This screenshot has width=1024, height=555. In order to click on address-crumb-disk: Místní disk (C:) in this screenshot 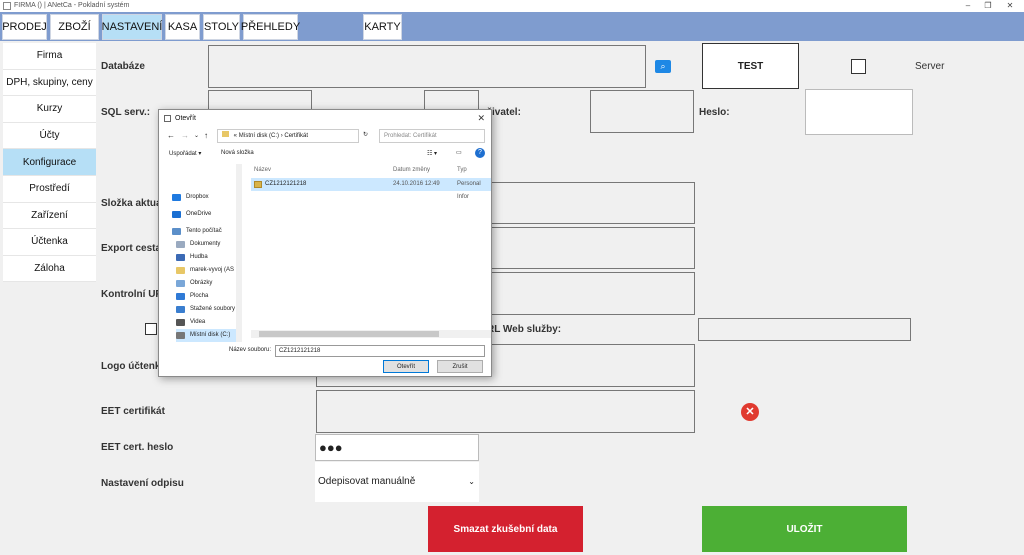, I will do `click(259, 136)`.